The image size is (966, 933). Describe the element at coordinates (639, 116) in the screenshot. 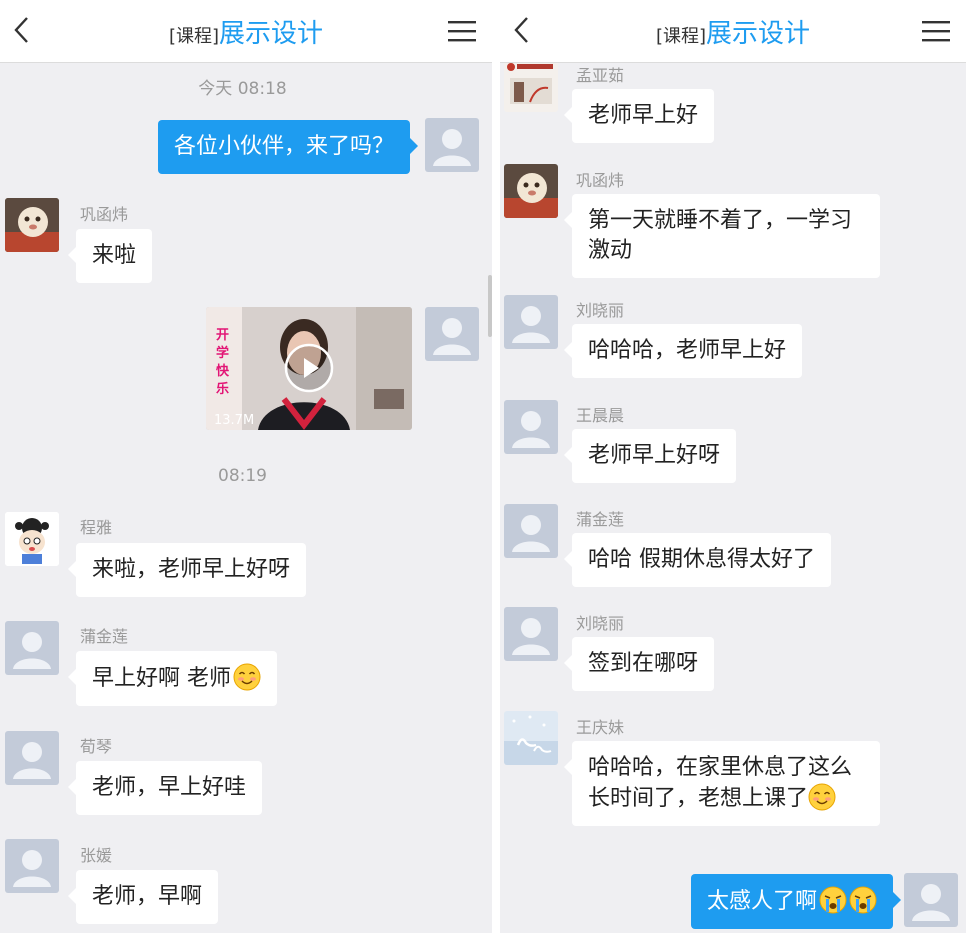

I see `incoming-message: 老师早上好` at that location.